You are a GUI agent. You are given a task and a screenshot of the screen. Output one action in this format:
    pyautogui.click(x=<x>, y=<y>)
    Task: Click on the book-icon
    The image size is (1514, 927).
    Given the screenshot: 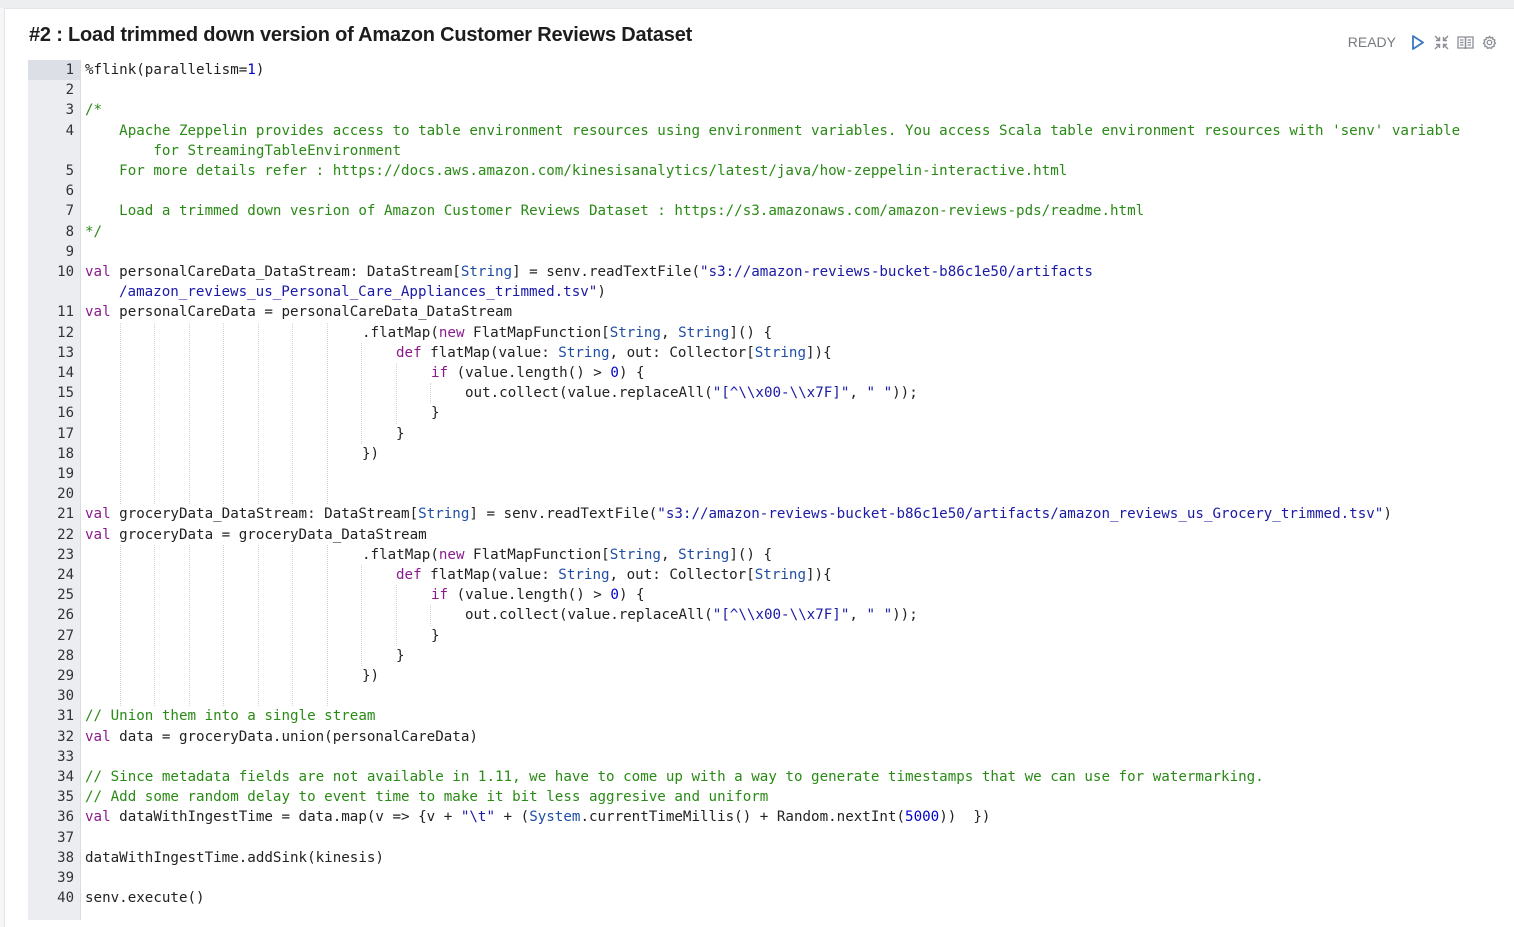 What is the action you would take?
    pyautogui.click(x=1465, y=42)
    